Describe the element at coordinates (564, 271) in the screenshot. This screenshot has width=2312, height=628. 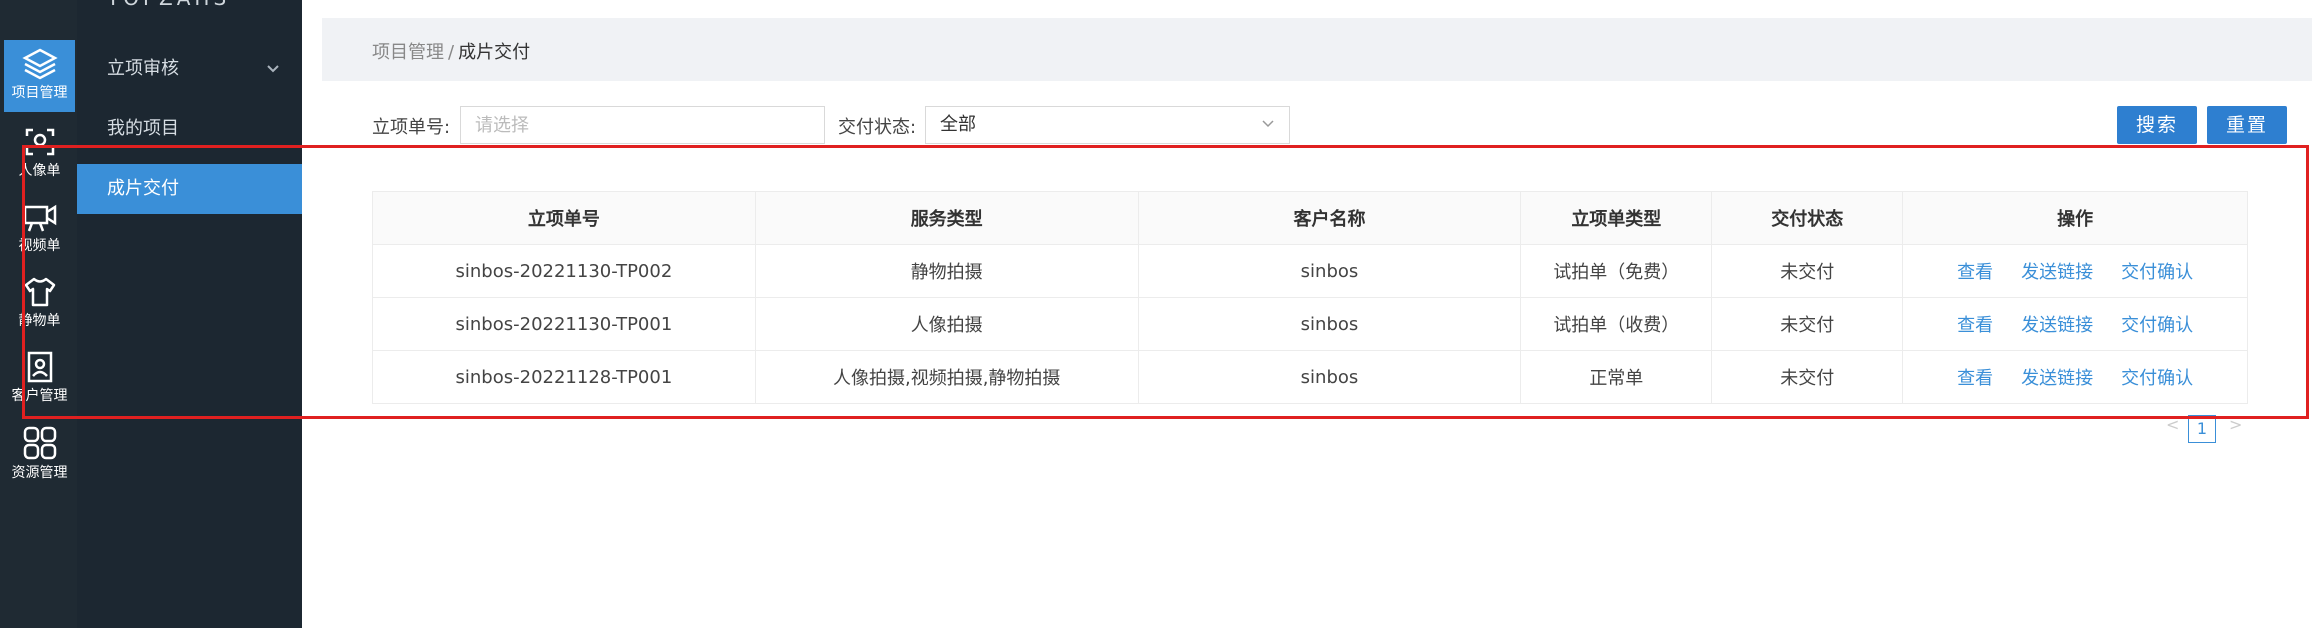
I see `order-number-cell: sinbos-20221130-TP002` at that location.